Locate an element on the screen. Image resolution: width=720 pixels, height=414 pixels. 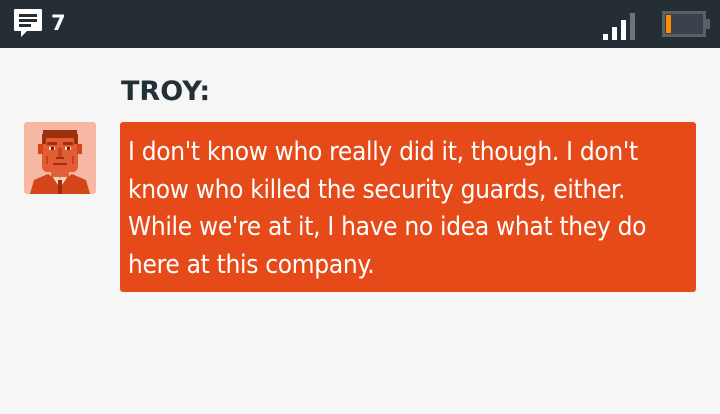
troy-portrait-icon is located at coordinates (60, 158).